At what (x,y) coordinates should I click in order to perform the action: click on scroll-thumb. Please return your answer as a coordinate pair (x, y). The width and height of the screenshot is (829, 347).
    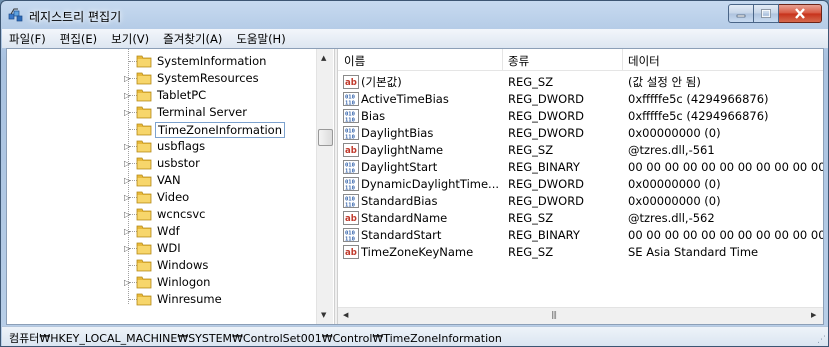
    Looking at the image, I should click on (325, 137).